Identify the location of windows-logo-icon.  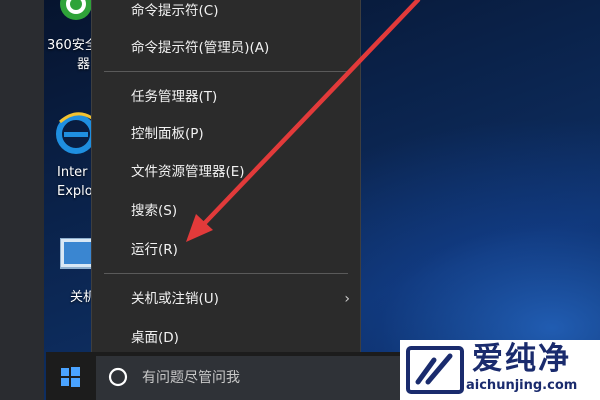
(70, 377).